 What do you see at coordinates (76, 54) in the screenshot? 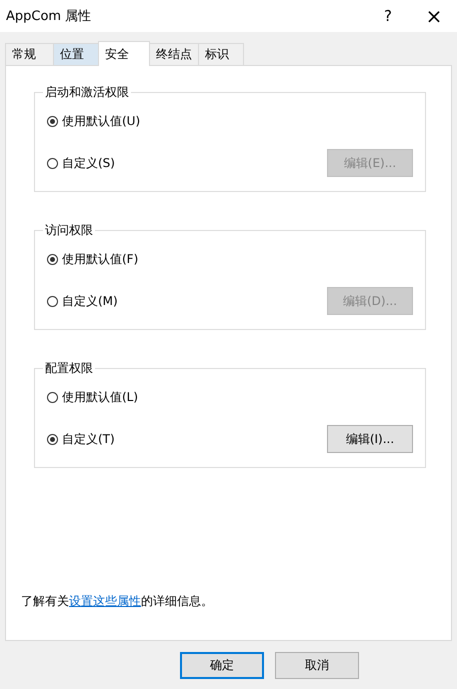
I see `tab: 位置` at bounding box center [76, 54].